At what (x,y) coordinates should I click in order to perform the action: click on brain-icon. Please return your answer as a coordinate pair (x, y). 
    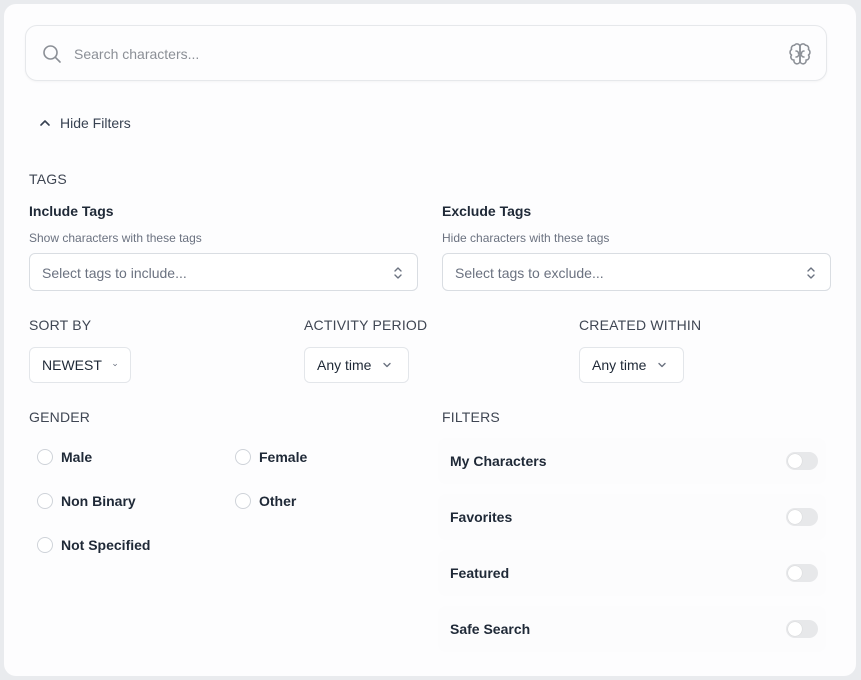
    Looking at the image, I should click on (800, 54).